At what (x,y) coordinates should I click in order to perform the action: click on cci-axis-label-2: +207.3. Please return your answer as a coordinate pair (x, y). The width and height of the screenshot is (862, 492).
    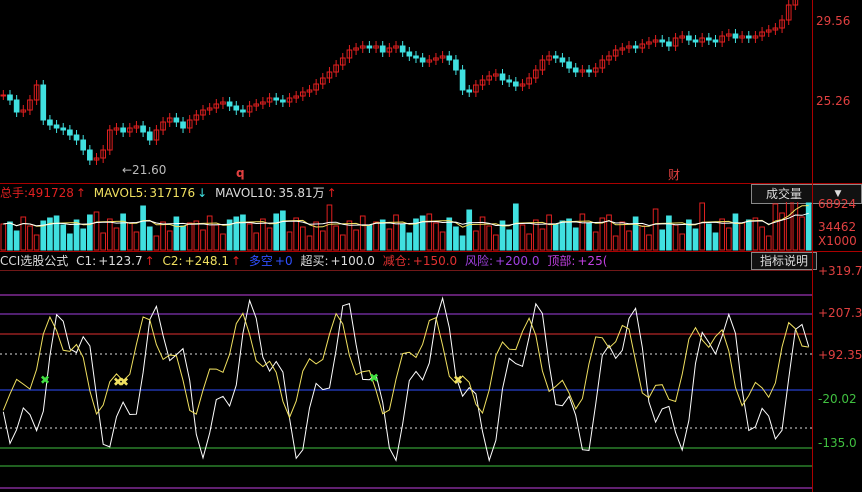
    Looking at the image, I should click on (840, 313).